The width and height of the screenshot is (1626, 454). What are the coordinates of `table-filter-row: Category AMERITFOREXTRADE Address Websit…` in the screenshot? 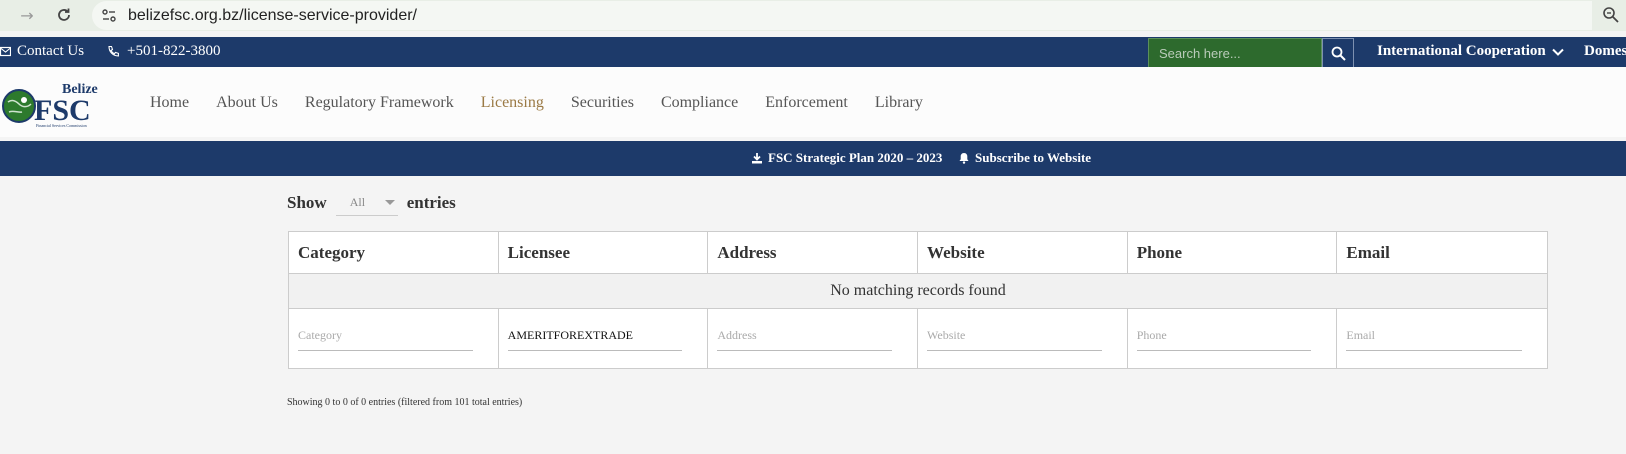 It's located at (918, 338).